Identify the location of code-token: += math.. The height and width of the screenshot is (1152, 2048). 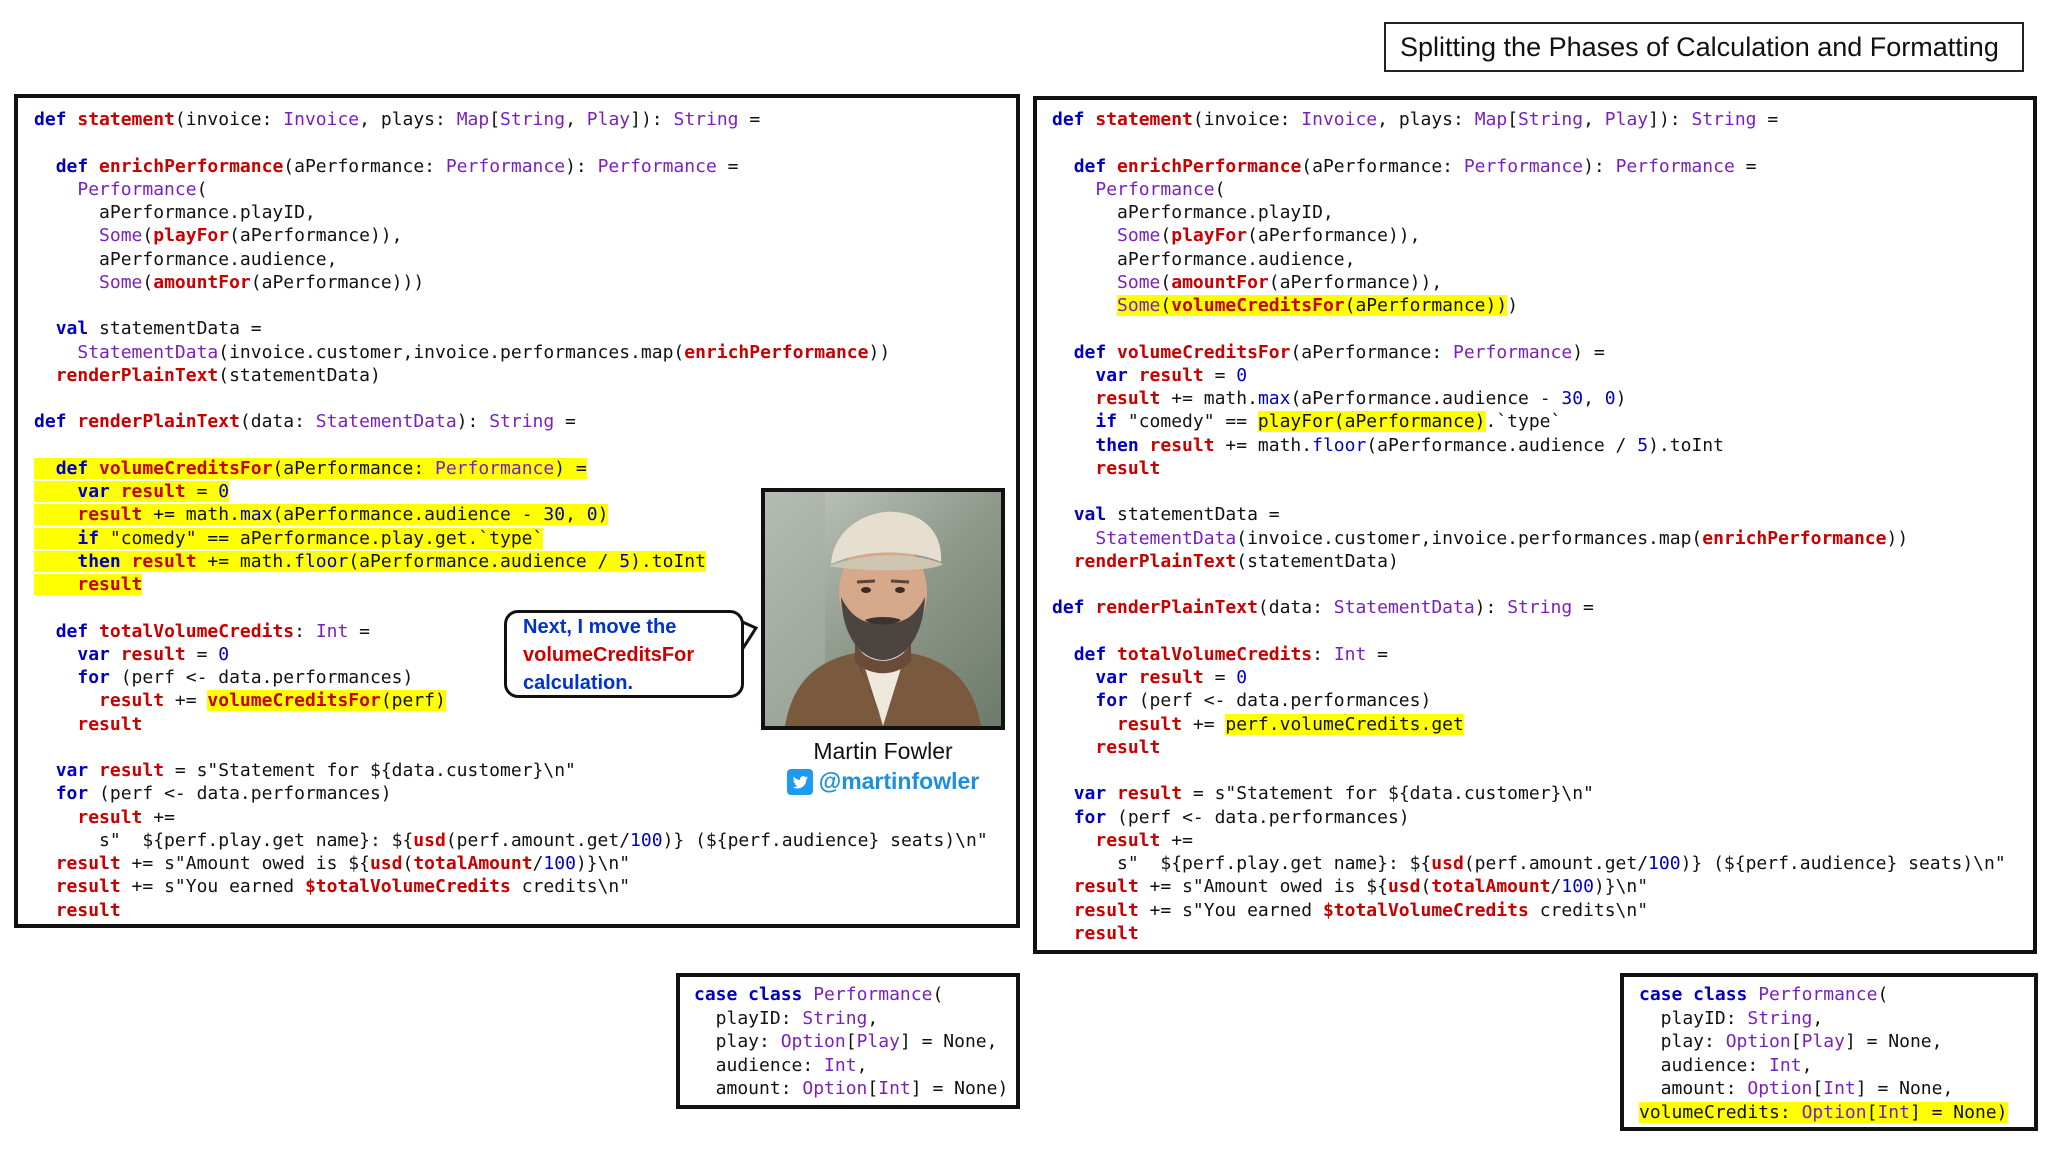
(1209, 398).